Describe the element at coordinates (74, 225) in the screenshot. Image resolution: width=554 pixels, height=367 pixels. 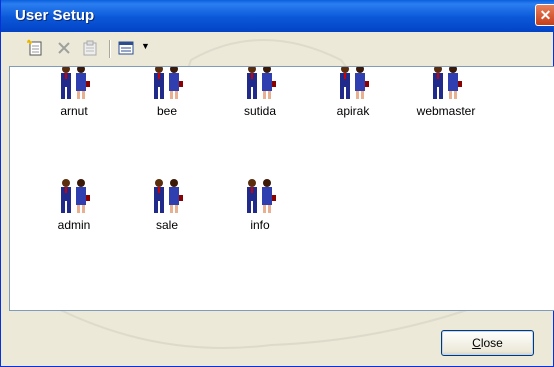
I see `user-label: admin` at that location.